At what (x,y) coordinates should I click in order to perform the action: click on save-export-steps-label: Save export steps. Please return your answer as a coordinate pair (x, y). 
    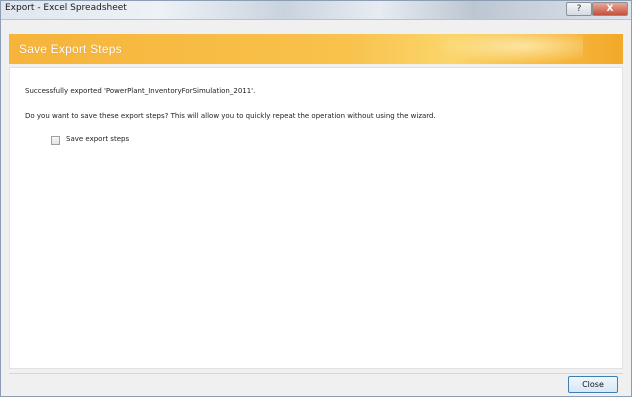
    Looking at the image, I should click on (97, 139).